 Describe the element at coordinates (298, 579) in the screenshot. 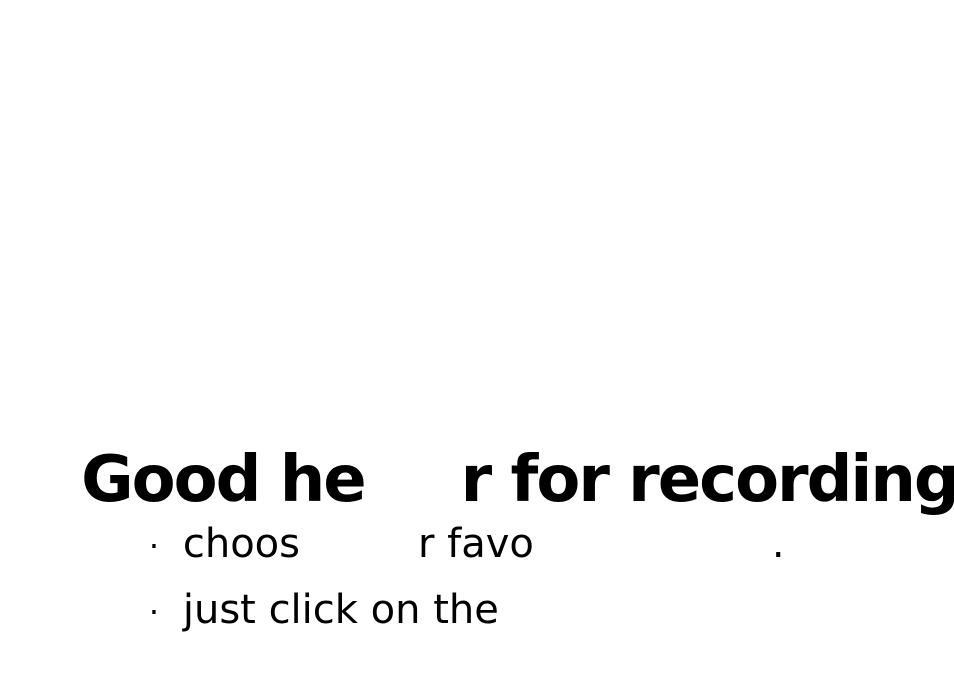

I see `bullet-item-2: · just click on the` at that location.